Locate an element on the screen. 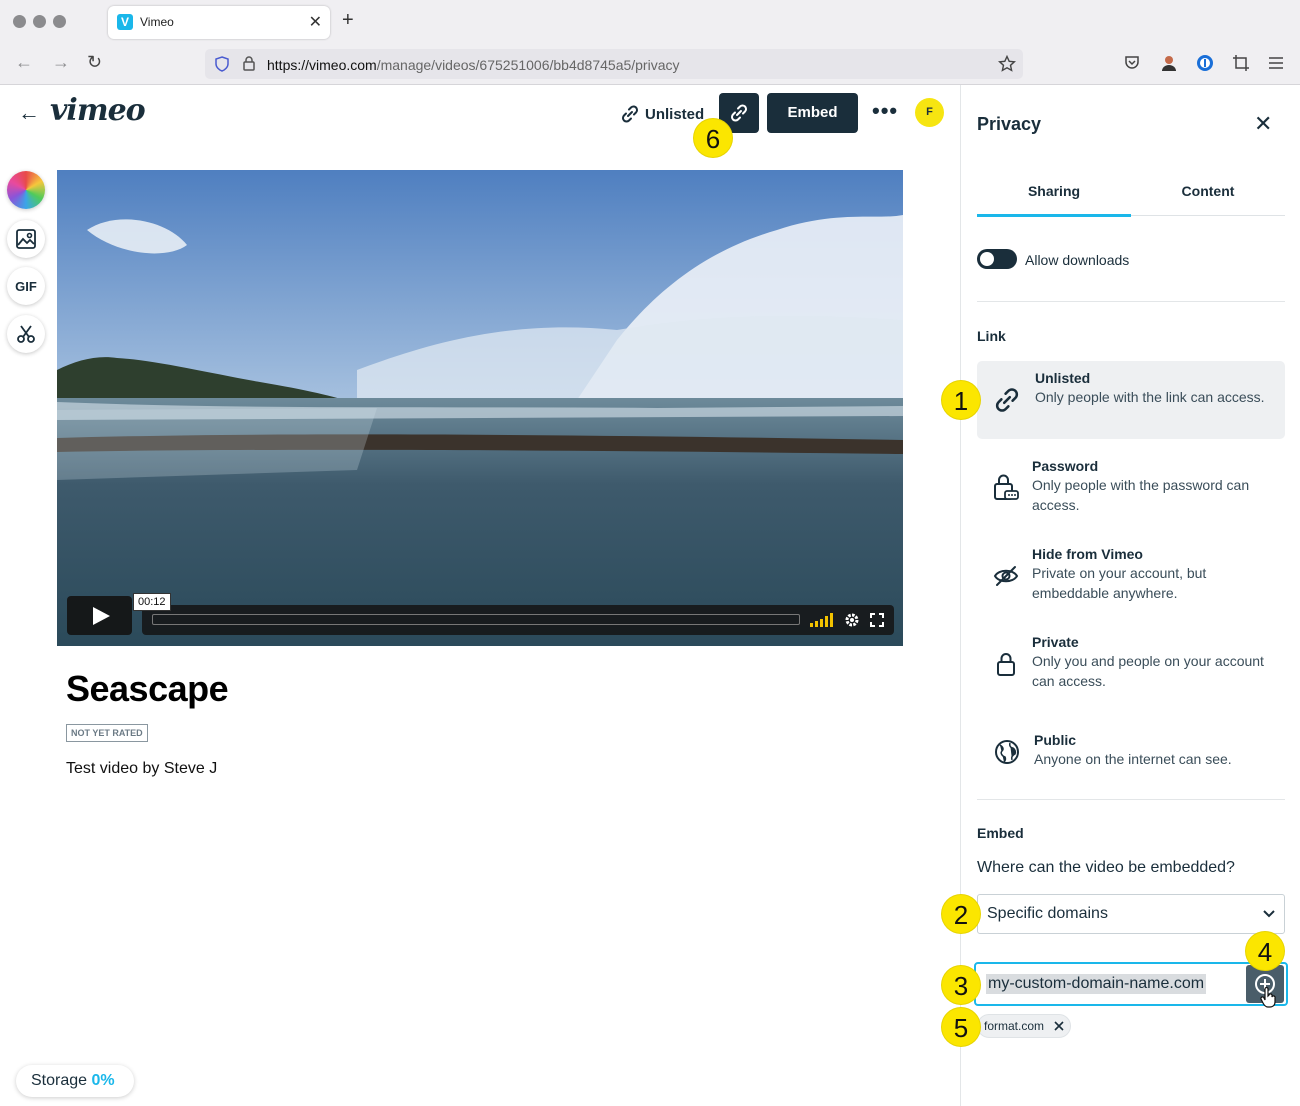 The height and width of the screenshot is (1106, 1300). embed-button: Embed is located at coordinates (812, 113).